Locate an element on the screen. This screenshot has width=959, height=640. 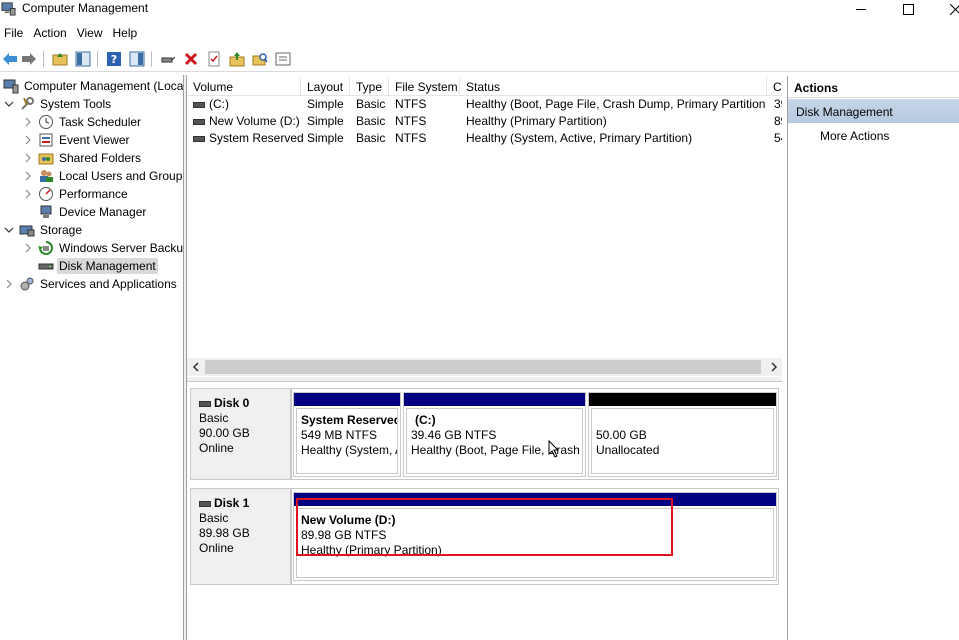
tree-item-label: System Tools is located at coordinates (76, 104).